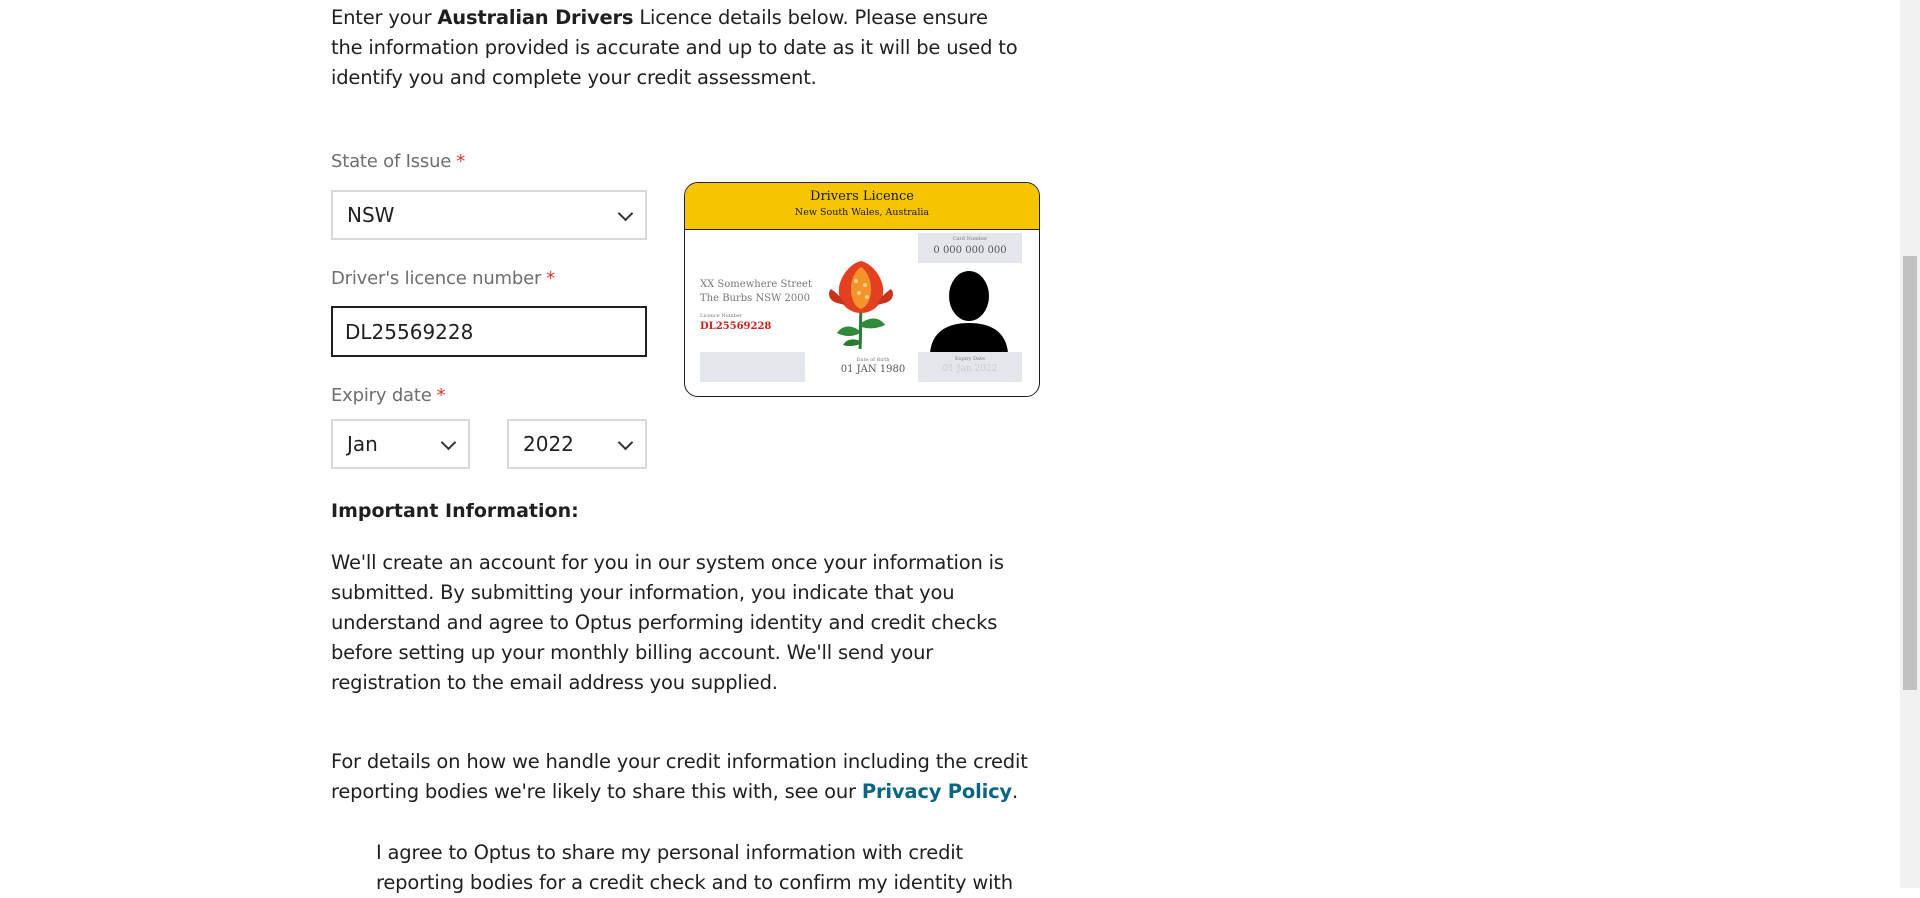 The width and height of the screenshot is (1920, 898). I want to click on licence-number-input, so click(489, 331).